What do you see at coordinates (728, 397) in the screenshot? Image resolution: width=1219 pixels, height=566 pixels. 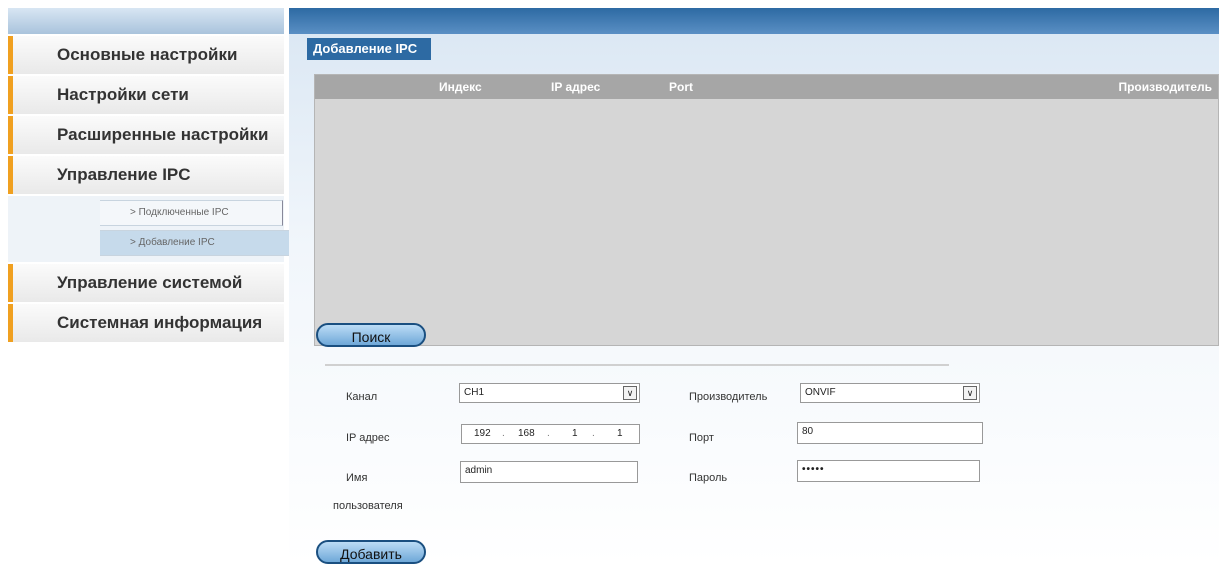 I see `vendor-label: Производитель` at bounding box center [728, 397].